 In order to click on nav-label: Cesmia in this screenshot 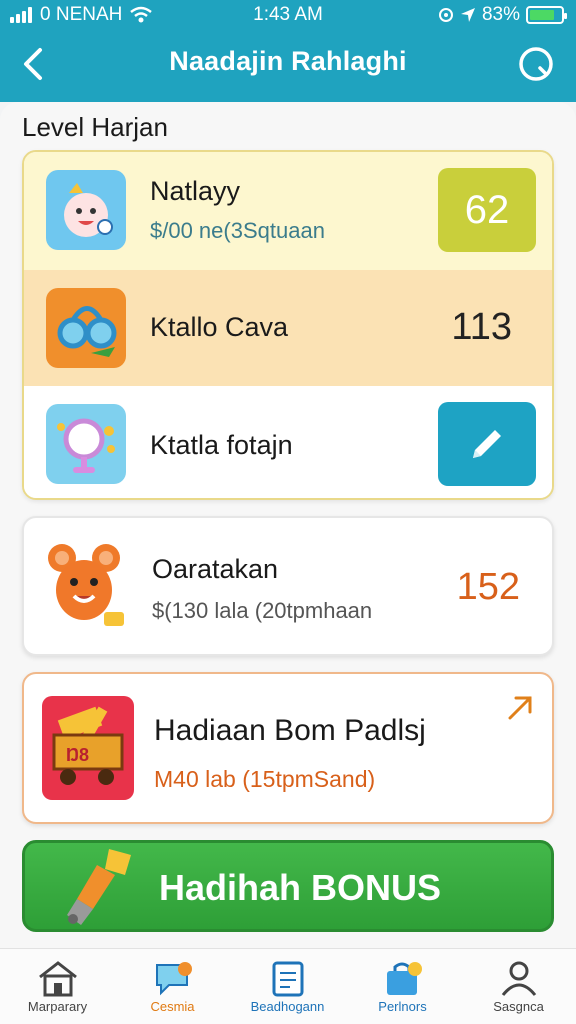, I will do `click(172, 1006)`.